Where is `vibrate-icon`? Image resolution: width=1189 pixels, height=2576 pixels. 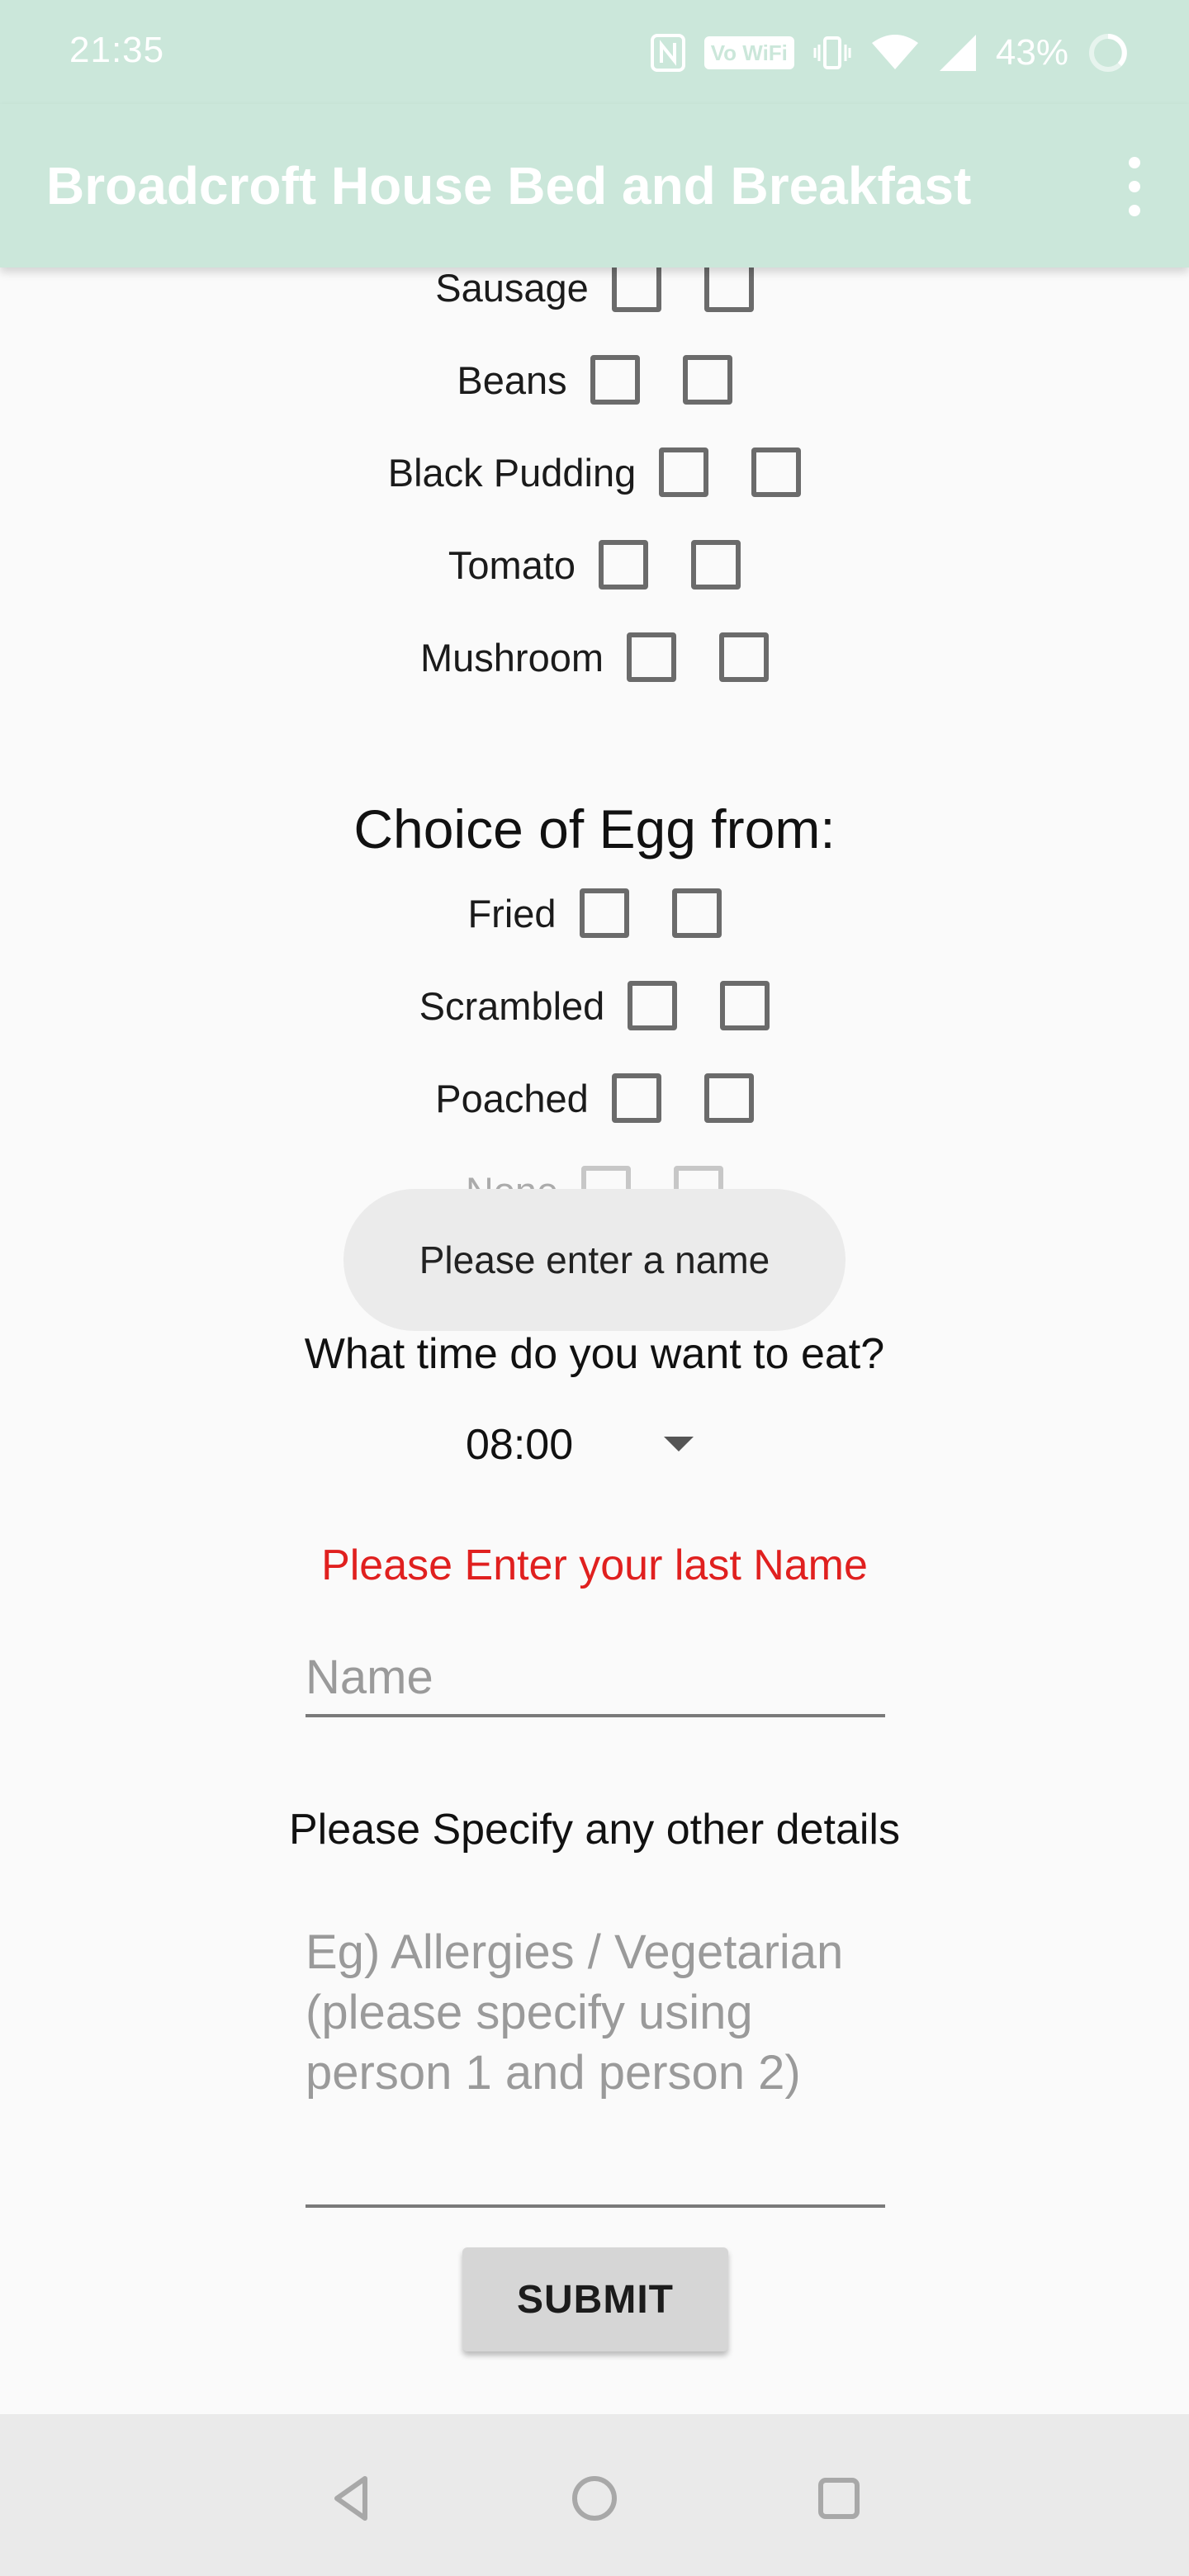 vibrate-icon is located at coordinates (832, 53).